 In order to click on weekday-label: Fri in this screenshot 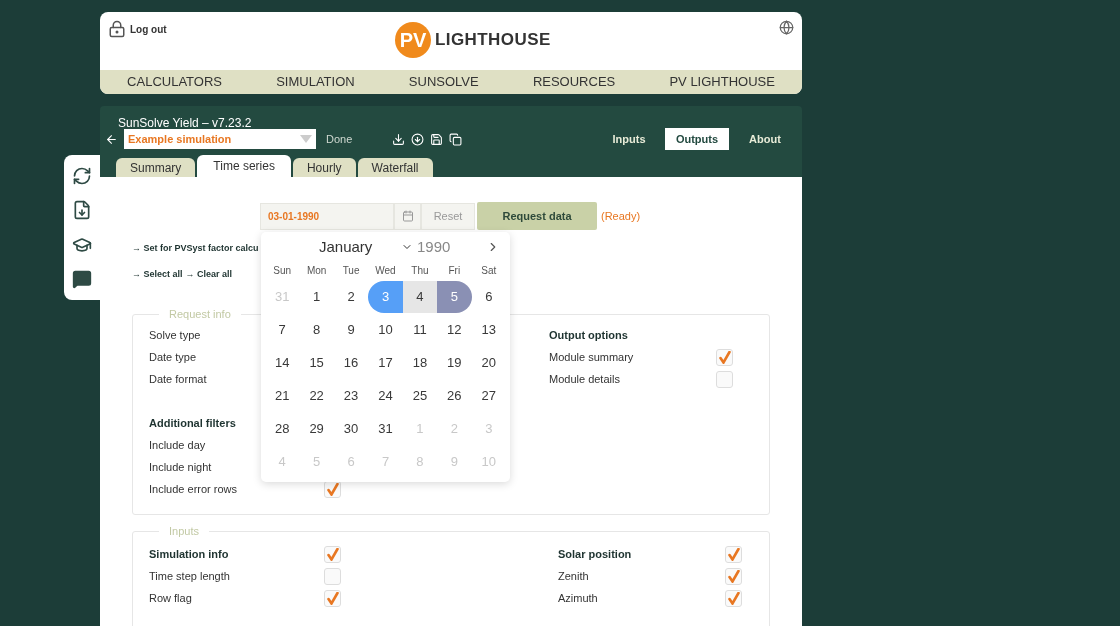, I will do `click(454, 271)`.